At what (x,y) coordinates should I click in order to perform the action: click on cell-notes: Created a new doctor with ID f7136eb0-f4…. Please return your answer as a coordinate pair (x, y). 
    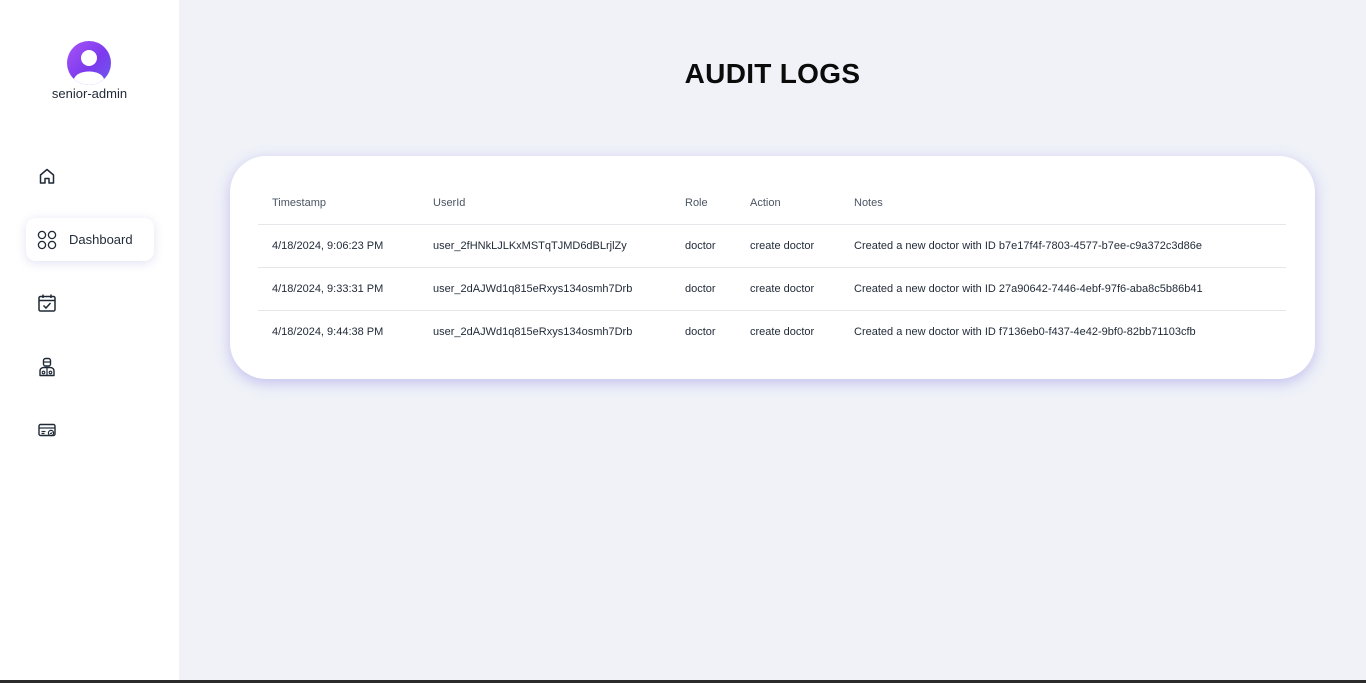
    Looking at the image, I should click on (1025, 331).